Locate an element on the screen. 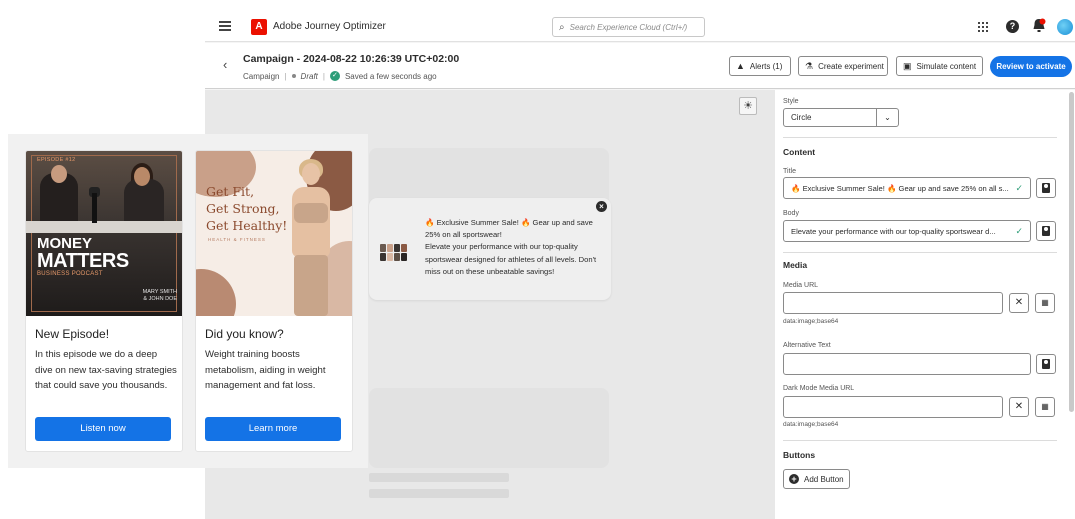 The height and width of the screenshot is (519, 1075). campaign-title: Campaign - 2024-08-22 10:26:39 UTC+02:00 is located at coordinates (351, 59).